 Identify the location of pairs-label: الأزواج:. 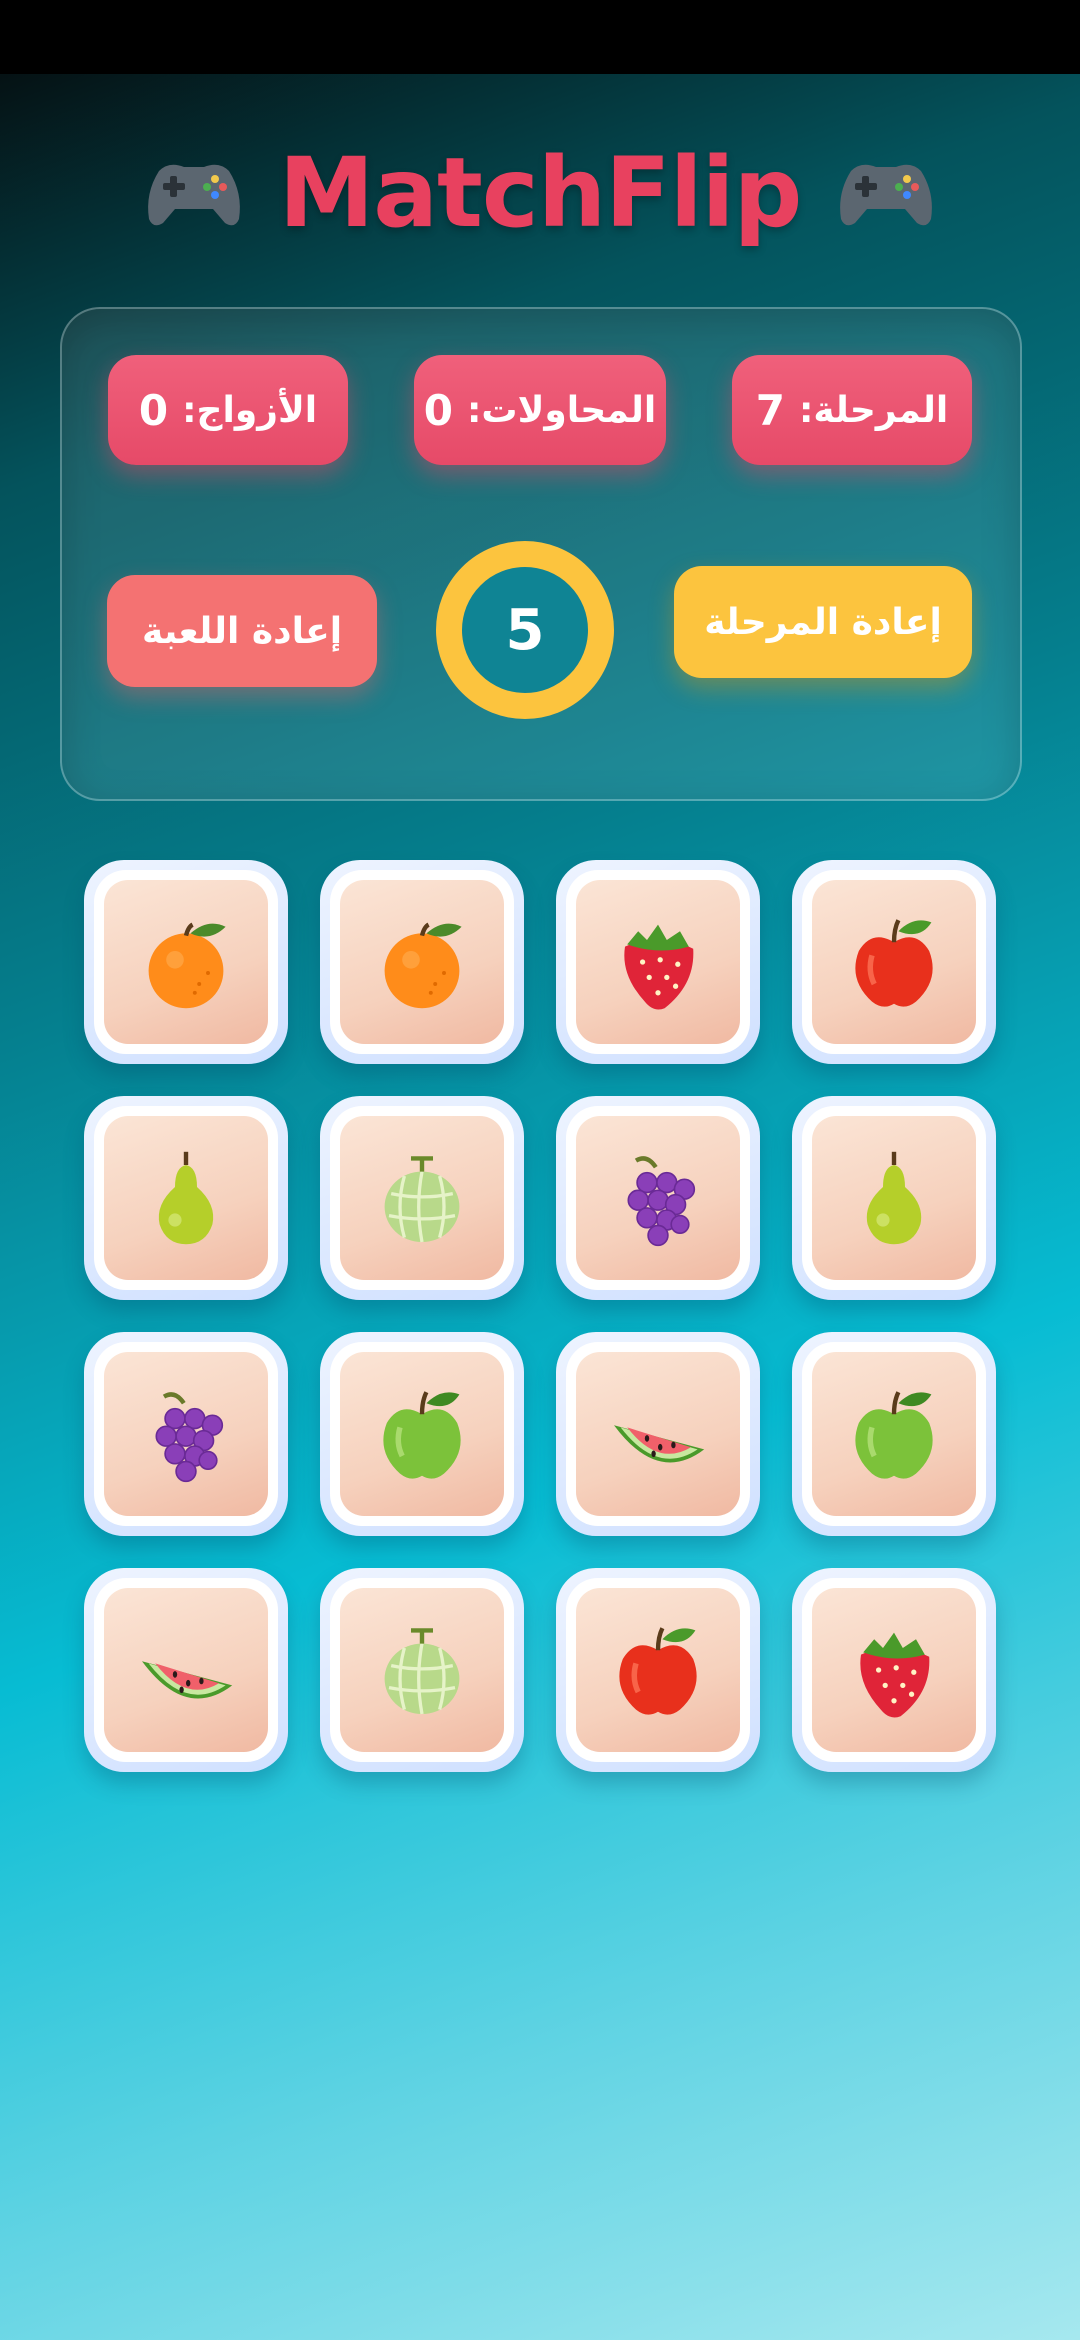
(250, 410).